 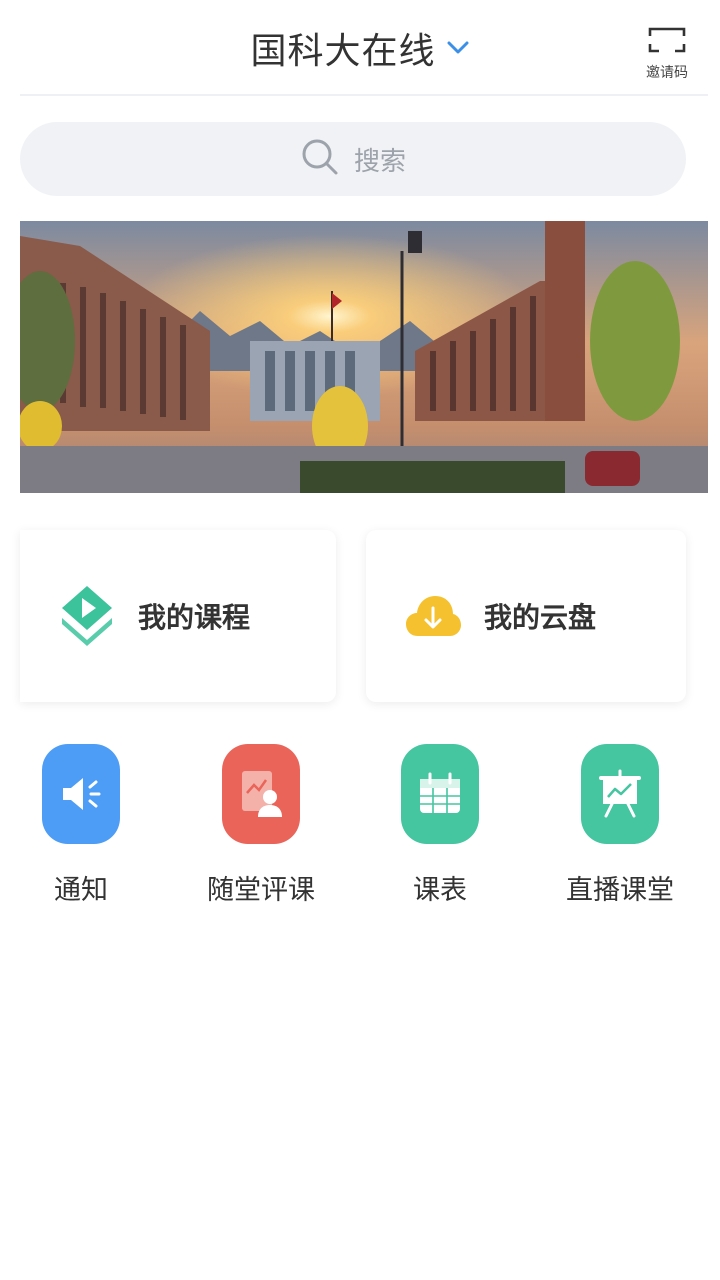 I want to click on top-bar: 国科大在线 邀请码, so click(x=360, y=48).